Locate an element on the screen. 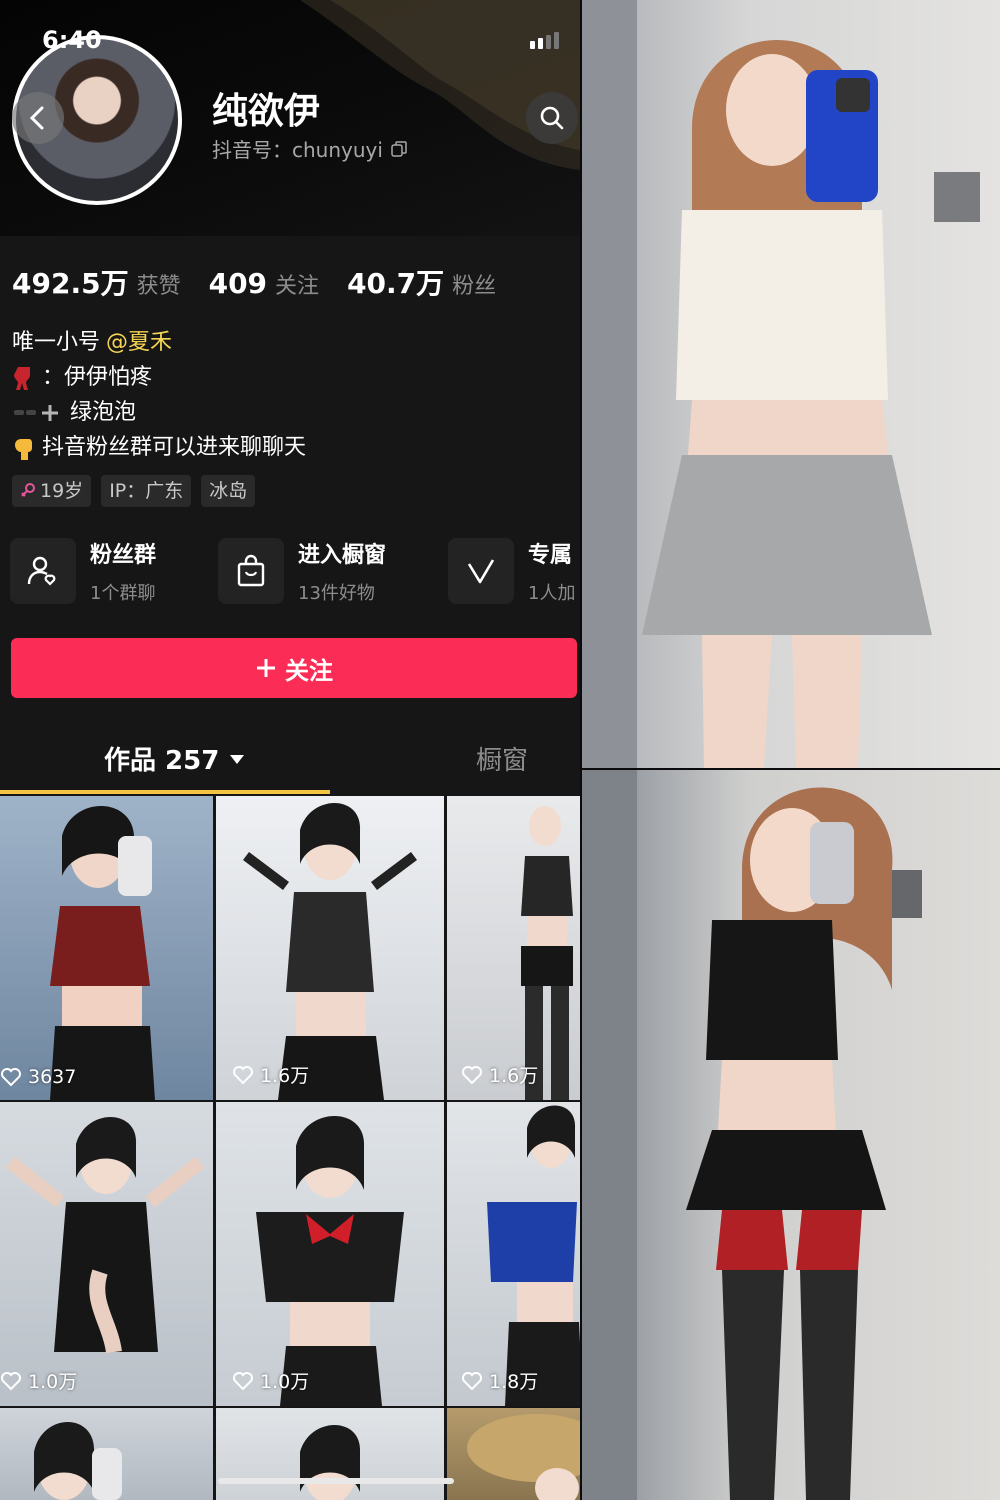 This screenshot has width=1000, height=1500. video-thumbnail: 3637 is located at coordinates (106, 948).